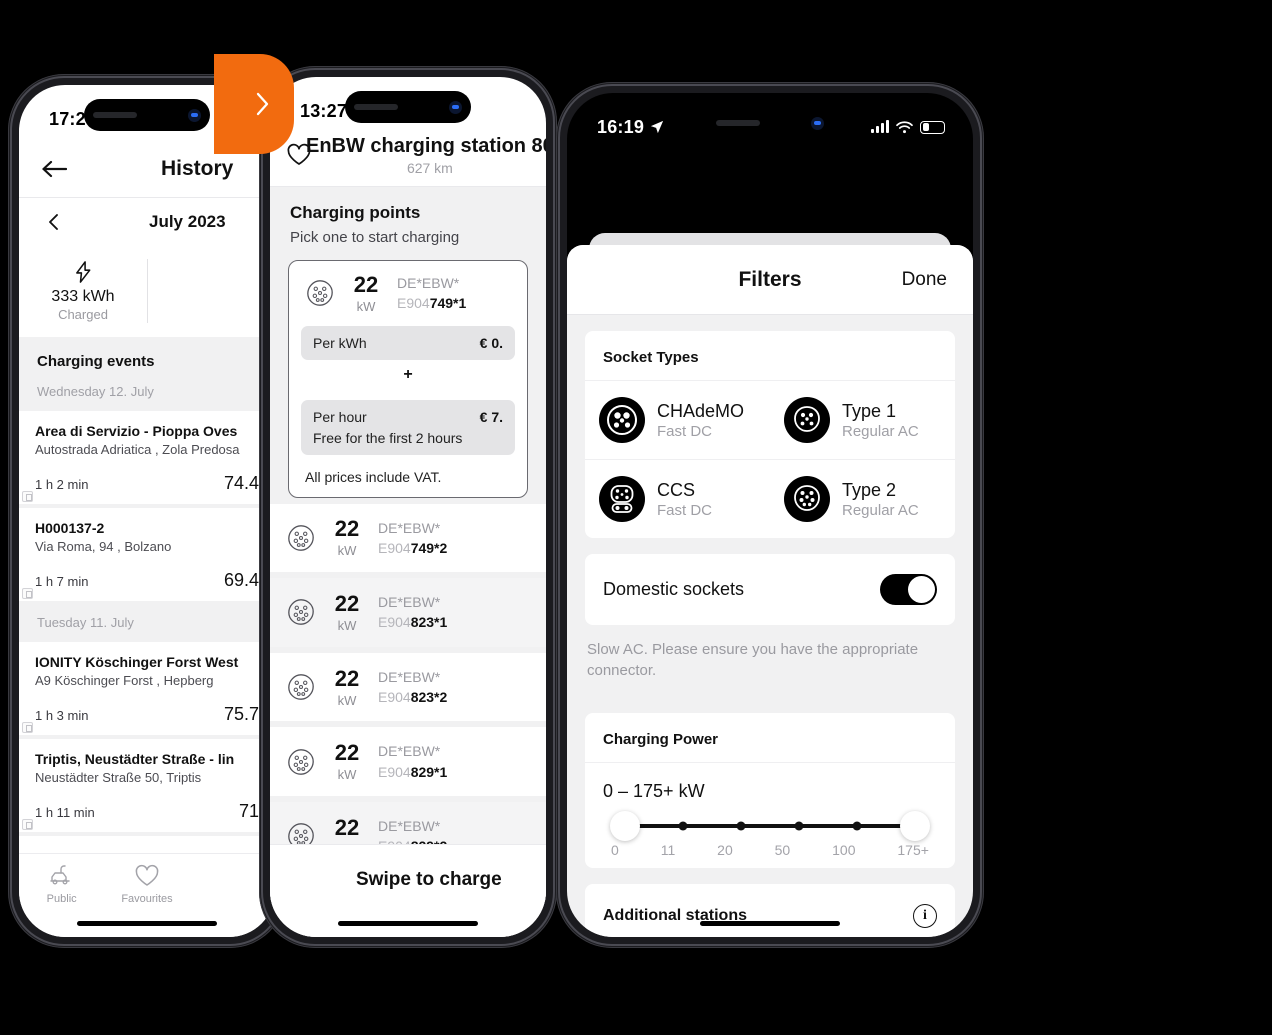  What do you see at coordinates (62, 484) in the screenshot?
I see `event-duration: 1 h 2 min` at bounding box center [62, 484].